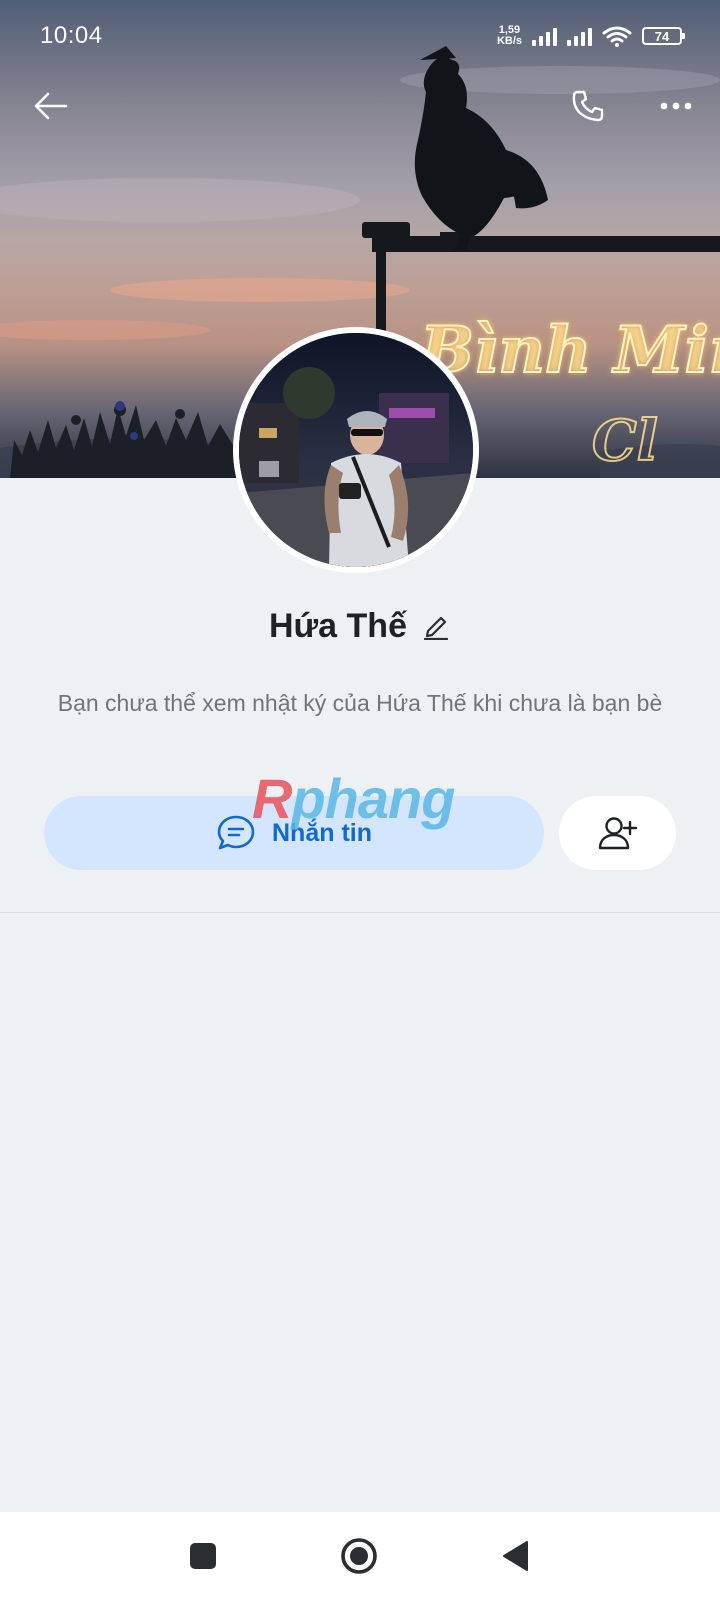 This screenshot has width=720, height=1600. I want to click on add-user-icon, so click(617, 833).